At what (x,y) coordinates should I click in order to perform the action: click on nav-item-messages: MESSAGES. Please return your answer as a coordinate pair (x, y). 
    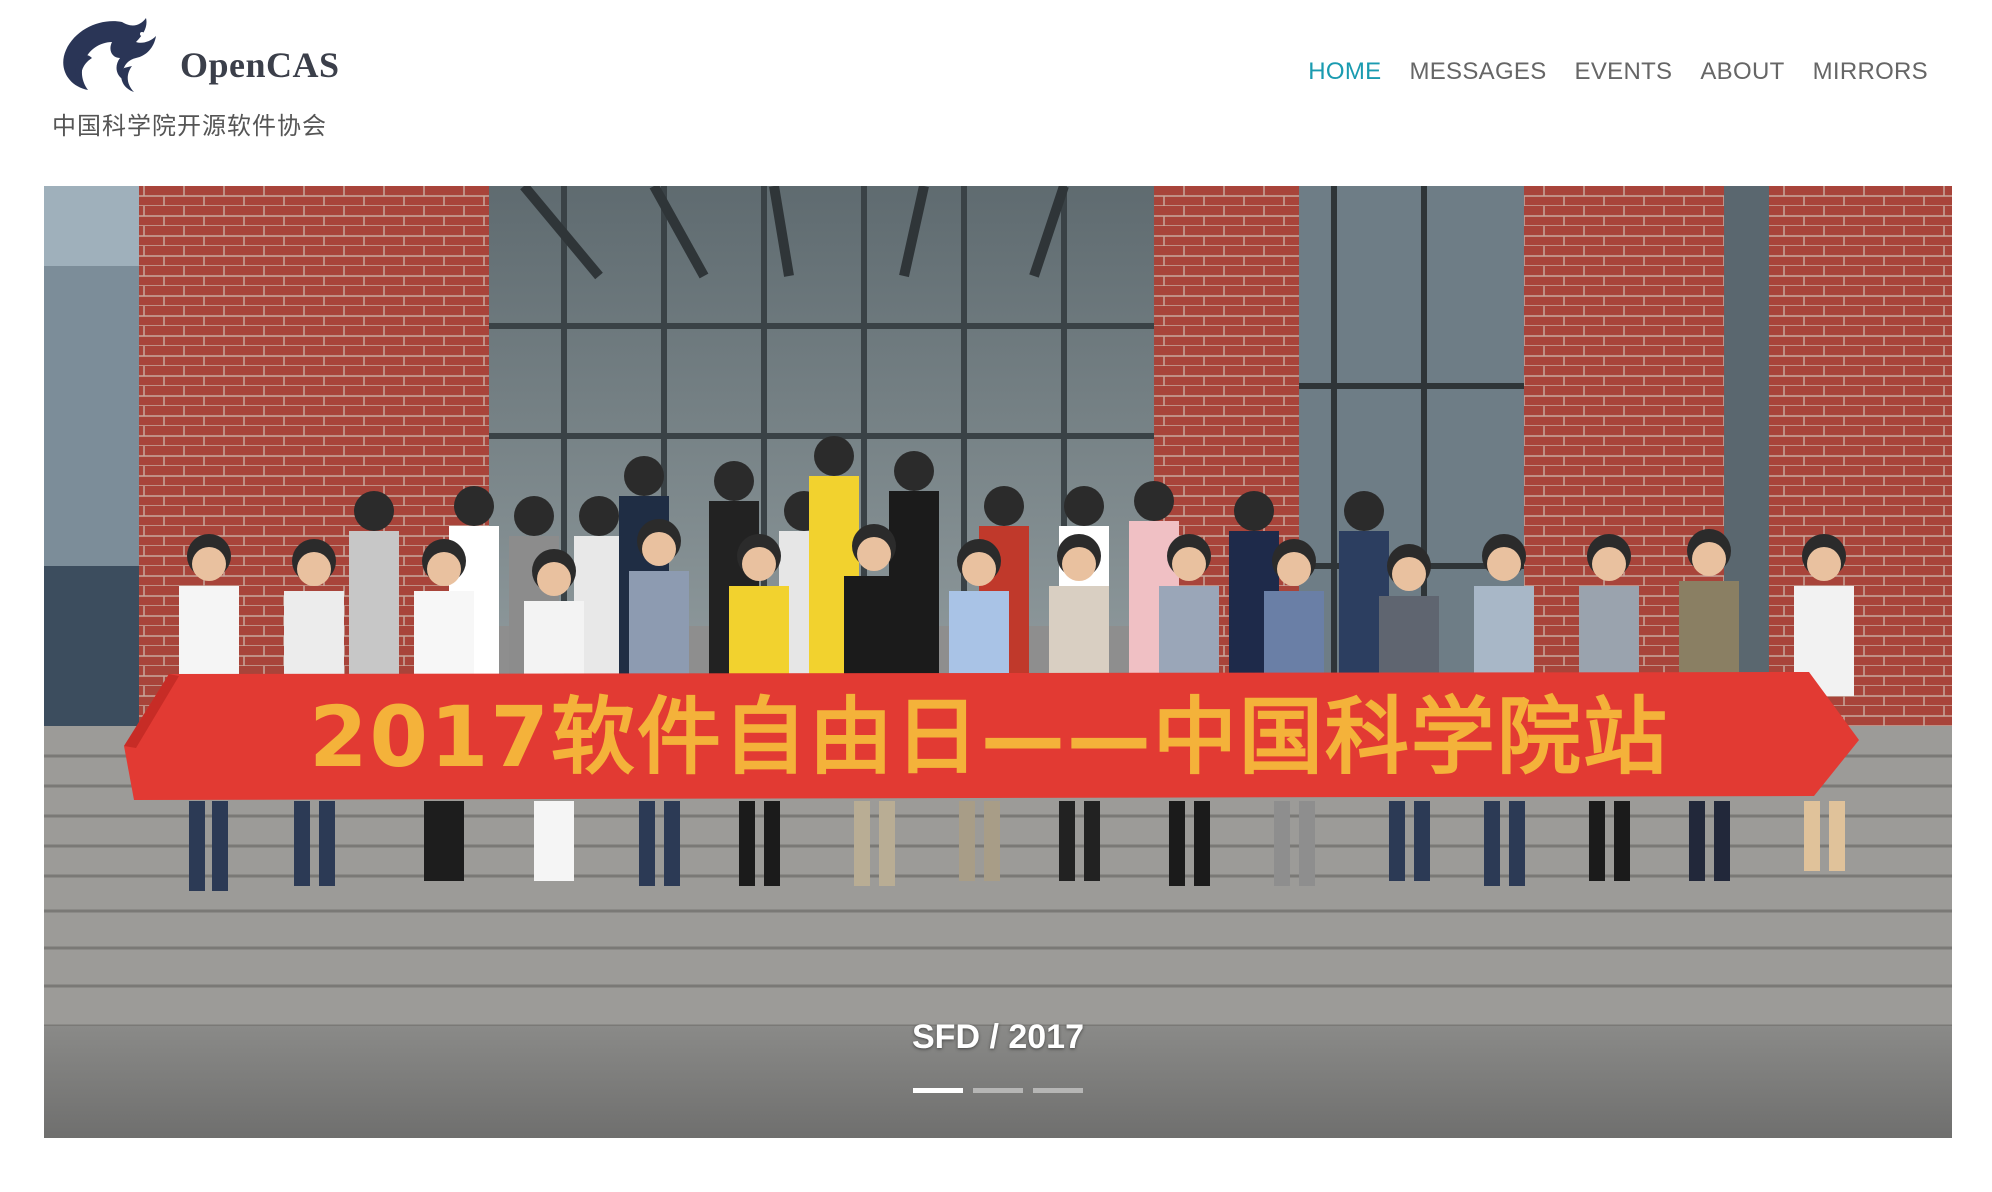
    Looking at the image, I should click on (1477, 72).